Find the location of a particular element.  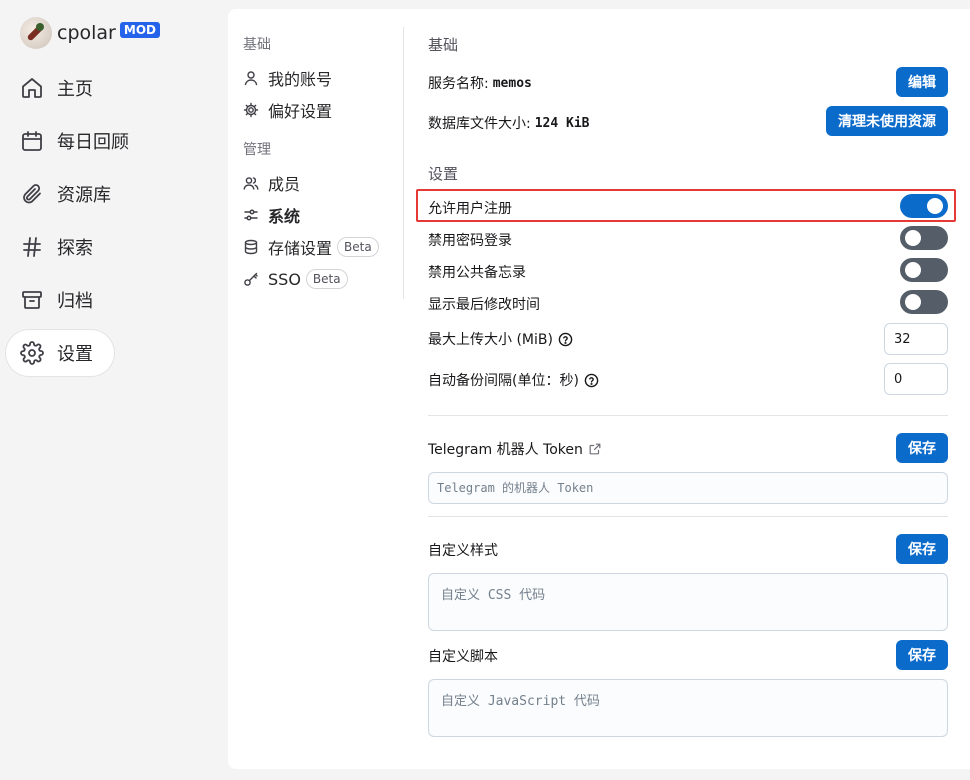

max-upload-row: 最大上传大小 (MiB) is located at coordinates (500, 339).